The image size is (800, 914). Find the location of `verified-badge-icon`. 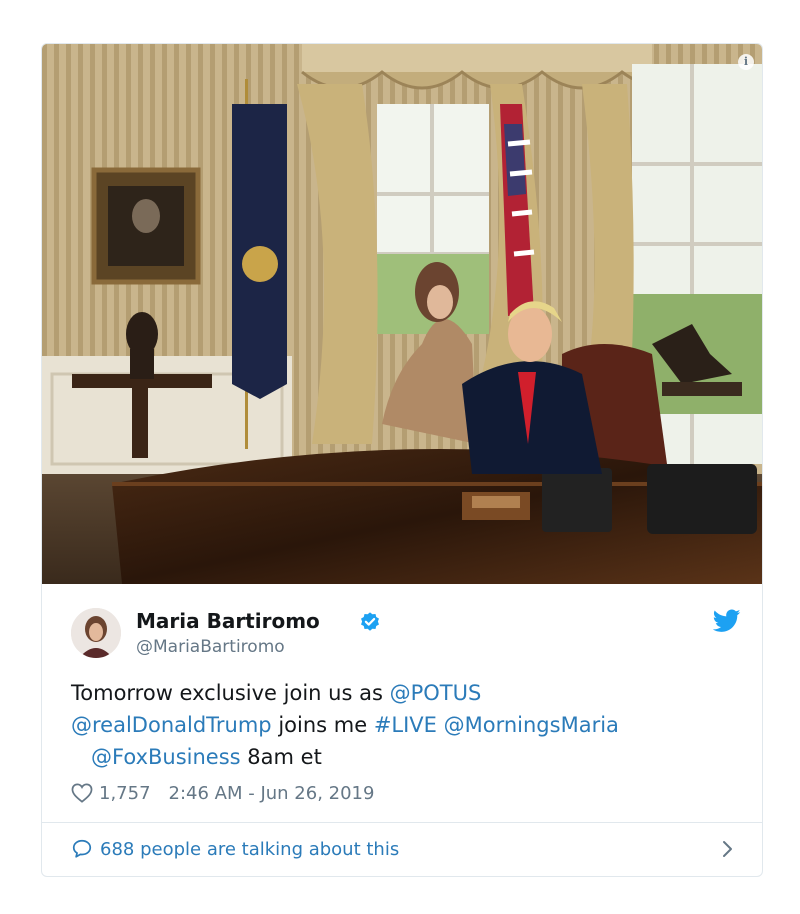

verified-badge-icon is located at coordinates (370, 621).